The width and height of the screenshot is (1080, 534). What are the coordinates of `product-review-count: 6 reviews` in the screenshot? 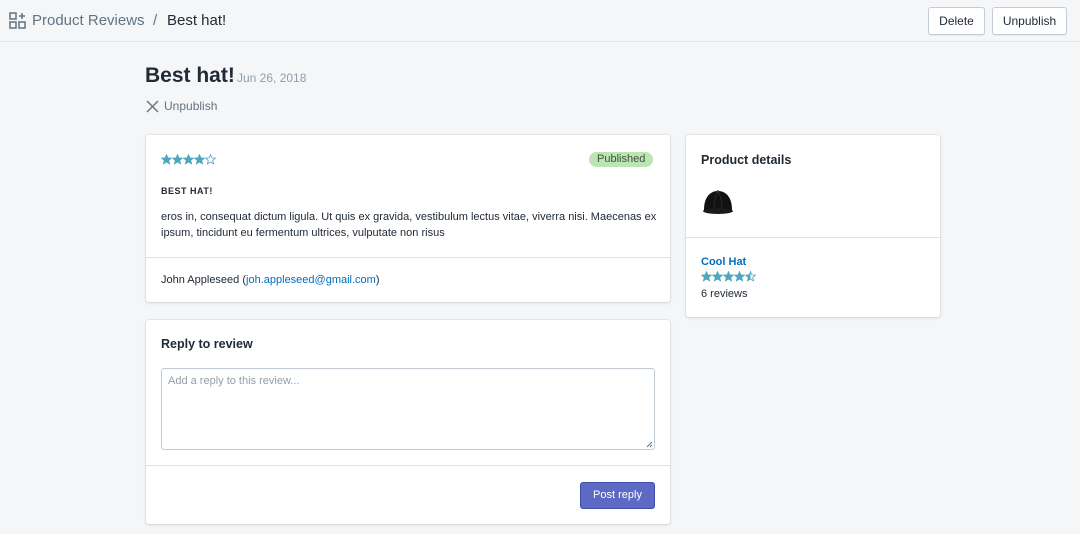 It's located at (724, 294).